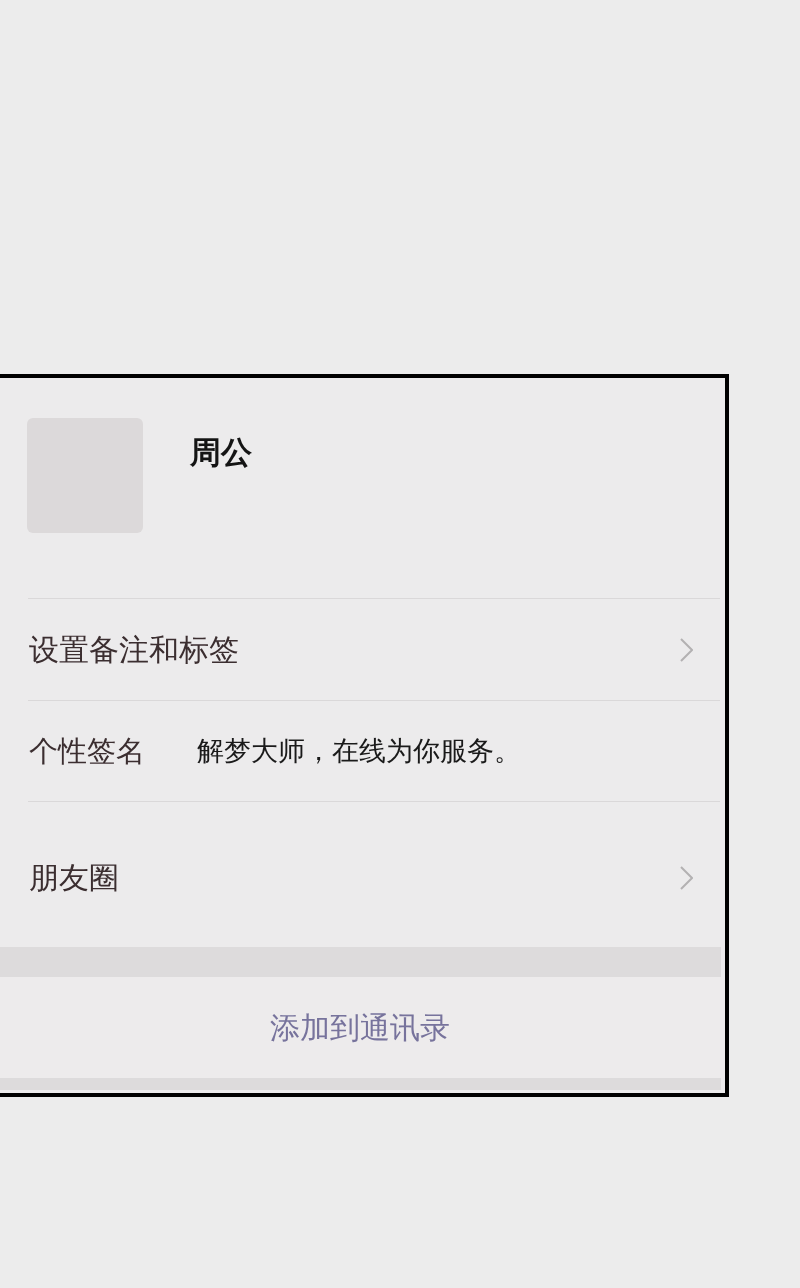  I want to click on list-item: 朋友圈, so click(362, 877).